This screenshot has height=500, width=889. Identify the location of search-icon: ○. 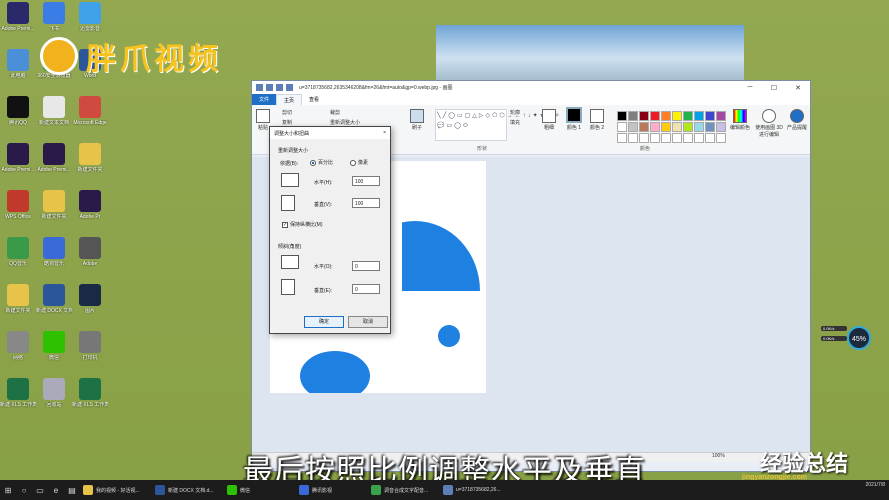
(24, 490).